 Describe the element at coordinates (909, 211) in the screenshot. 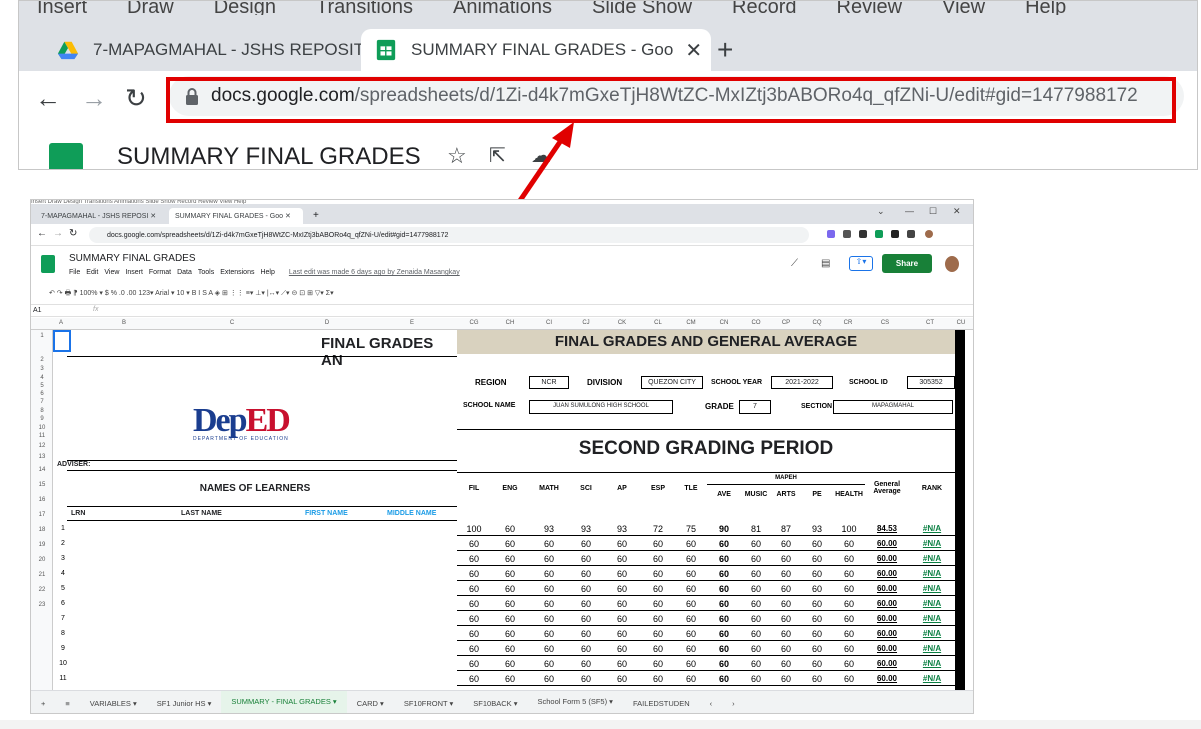

I see `minimize-icon: —` at that location.